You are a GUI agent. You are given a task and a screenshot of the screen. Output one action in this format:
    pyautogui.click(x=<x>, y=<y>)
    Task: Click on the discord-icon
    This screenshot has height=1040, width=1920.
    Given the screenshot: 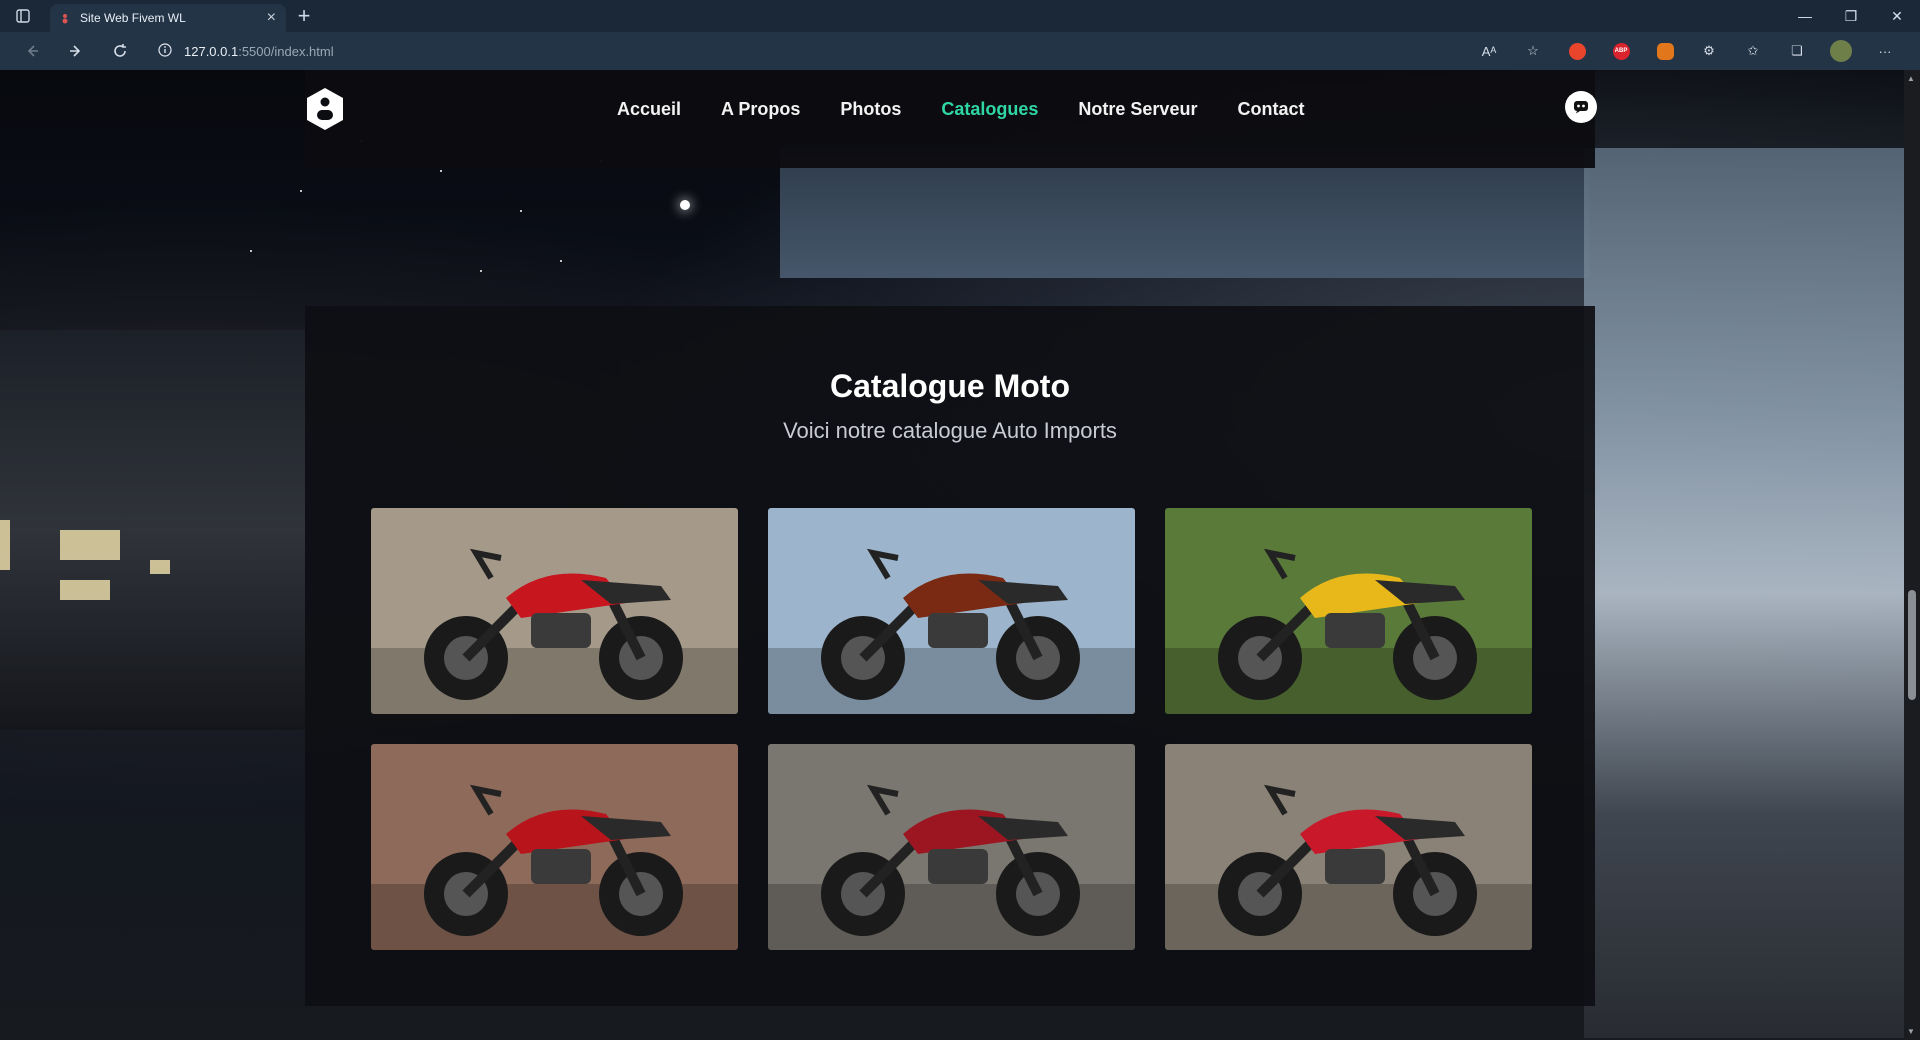 What is the action you would take?
    pyautogui.click(x=1581, y=107)
    